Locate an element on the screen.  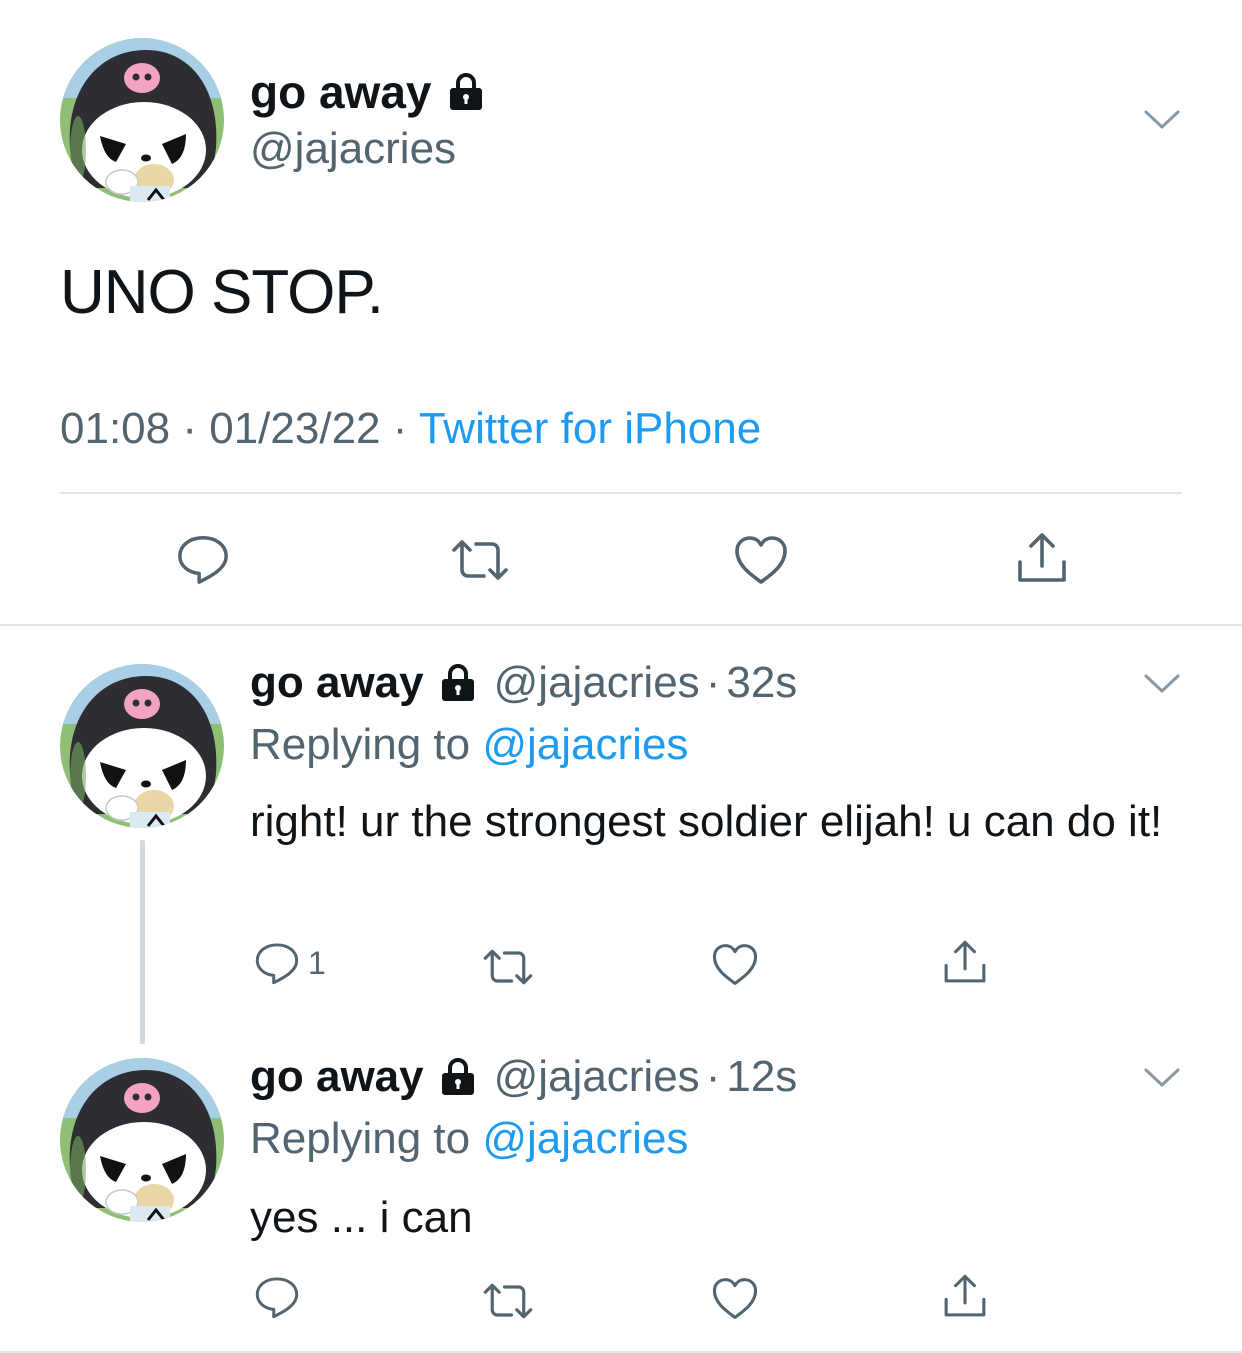
tweet-time: 32s is located at coordinates (761, 683).